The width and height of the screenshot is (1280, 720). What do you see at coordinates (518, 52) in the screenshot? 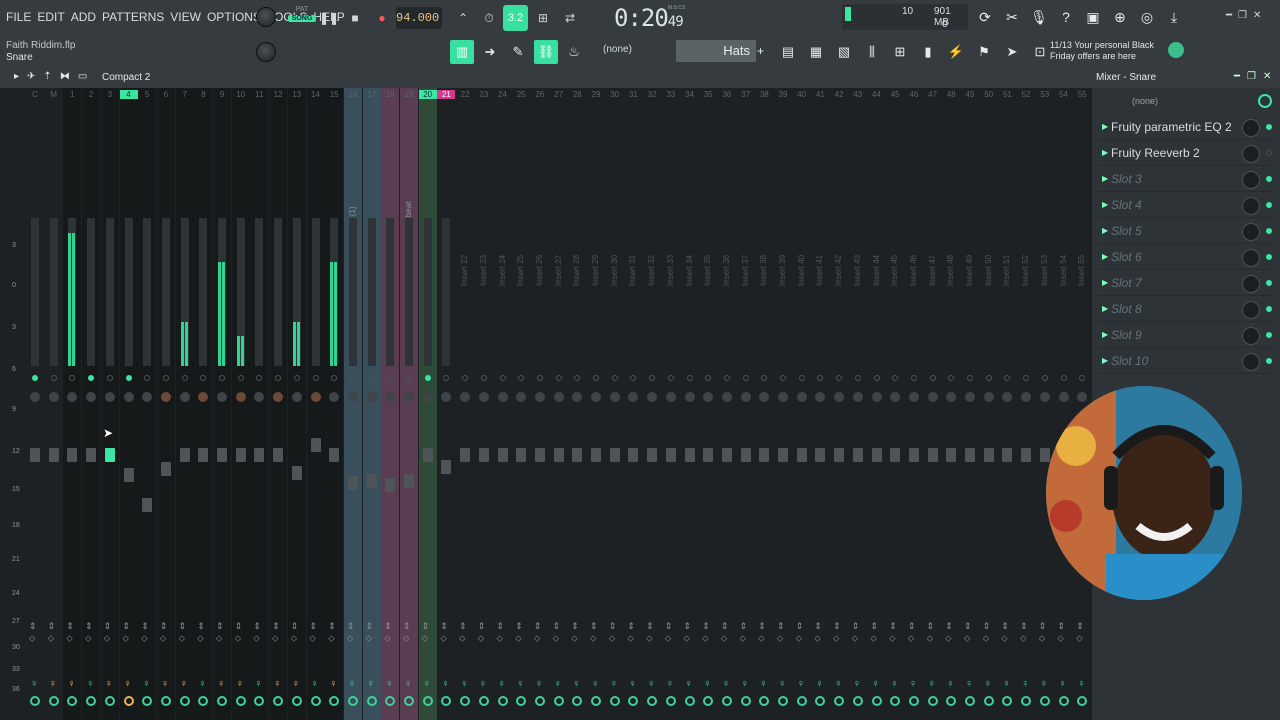
I see `draw-icon: ✎` at bounding box center [518, 52].